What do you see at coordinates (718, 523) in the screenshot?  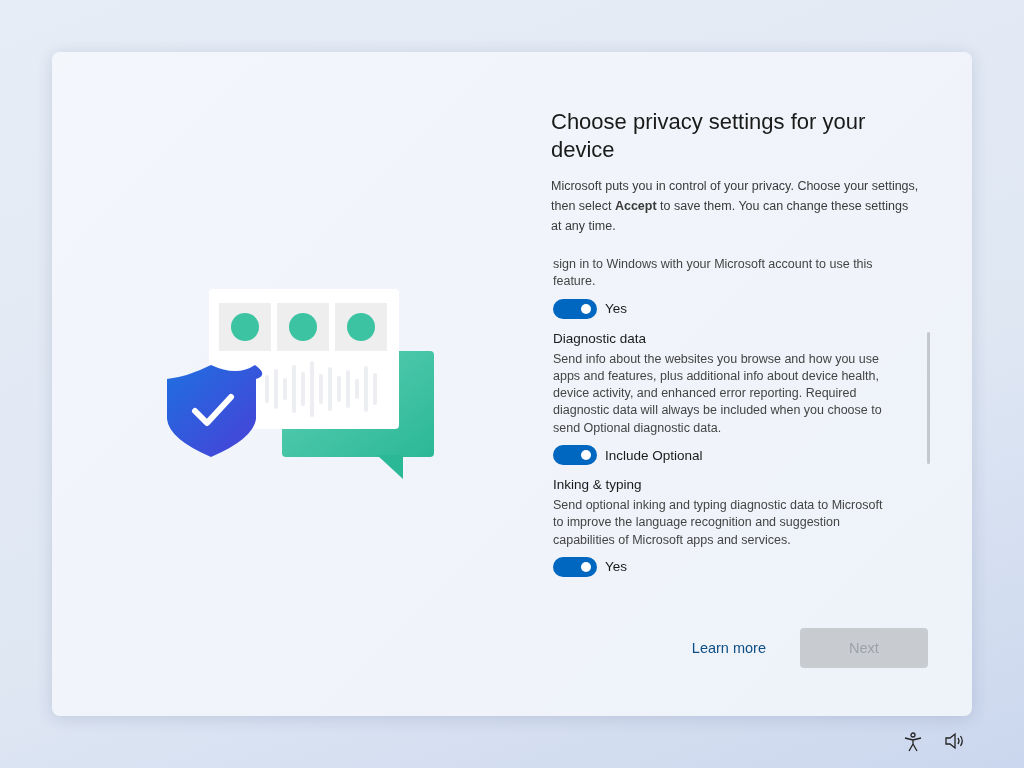 I see `setting-description: Send optional inking and typing diagnostic data to Microsoft to improve the language recognition and suggestion capabilities of Microsoft apps and services.` at bounding box center [718, 523].